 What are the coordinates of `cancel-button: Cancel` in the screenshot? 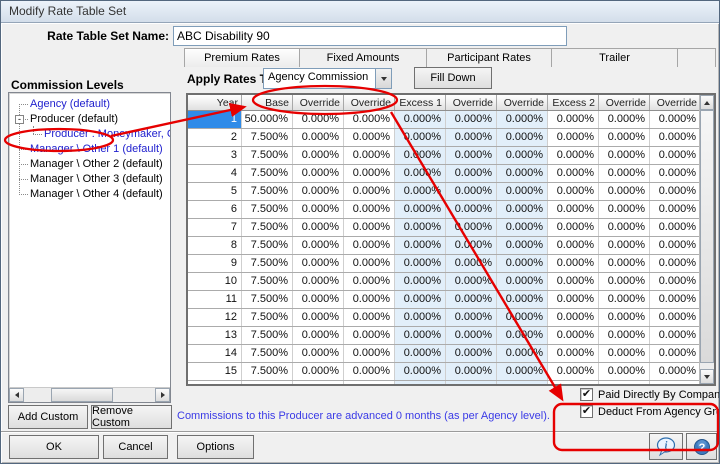 It's located at (135, 447).